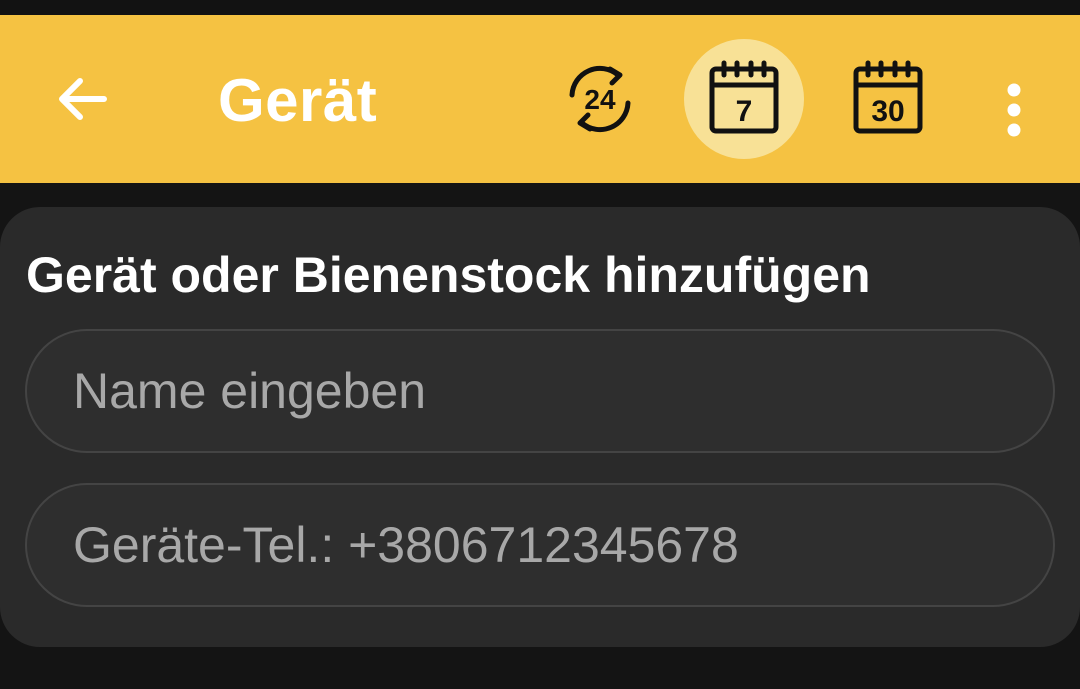 The height and width of the screenshot is (689, 1080). I want to click on calendar-7-icon: 7, so click(744, 99).